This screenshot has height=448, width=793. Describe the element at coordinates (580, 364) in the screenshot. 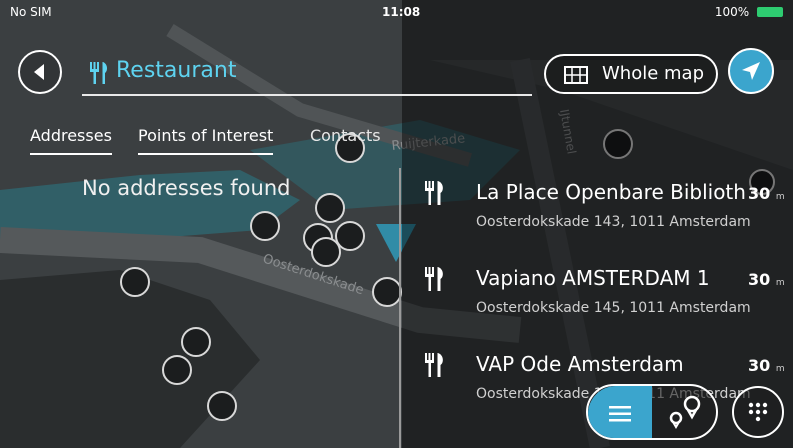

I see `result-name: VAP Ode Amsterdam` at that location.